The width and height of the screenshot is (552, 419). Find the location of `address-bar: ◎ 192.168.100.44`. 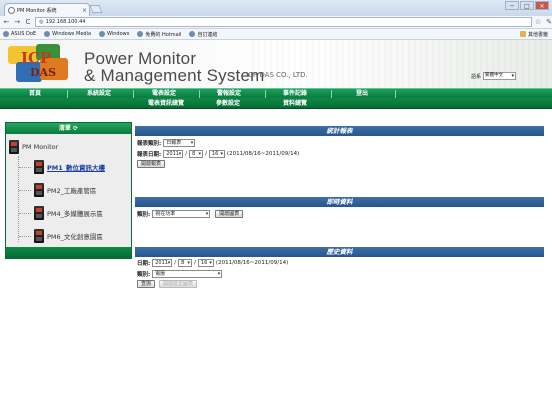

address-bar: ◎ 192.168.100.44 is located at coordinates (283, 22).